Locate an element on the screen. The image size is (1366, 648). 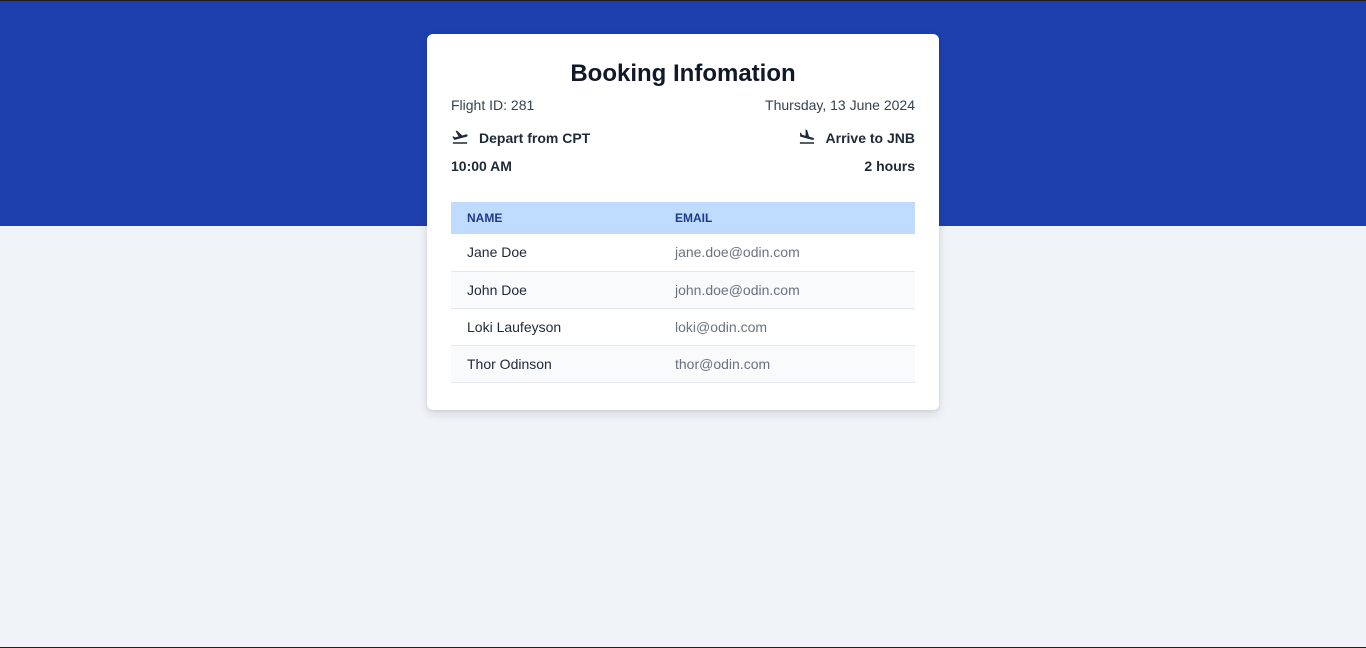
passenger-name: John Doe is located at coordinates (497, 289).